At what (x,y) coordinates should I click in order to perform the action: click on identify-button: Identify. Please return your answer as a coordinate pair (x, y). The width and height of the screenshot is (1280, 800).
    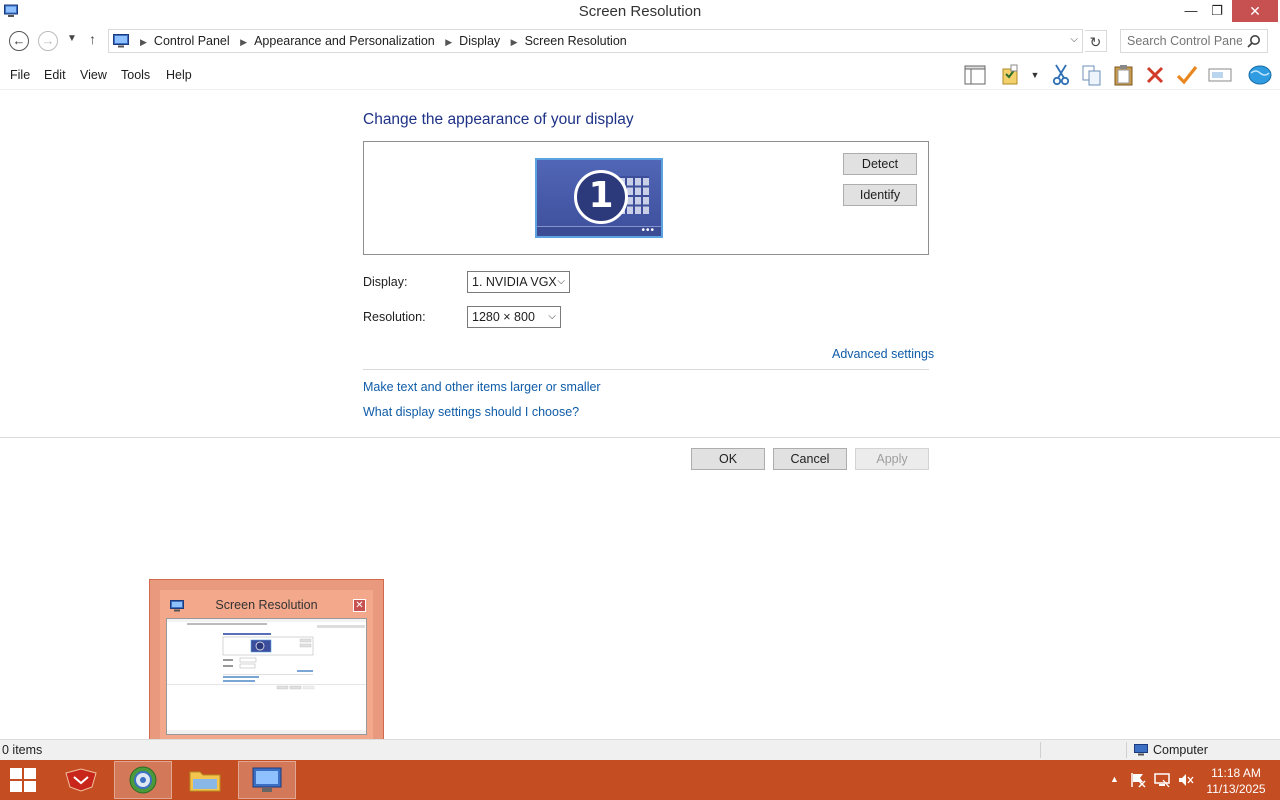
    Looking at the image, I should click on (880, 195).